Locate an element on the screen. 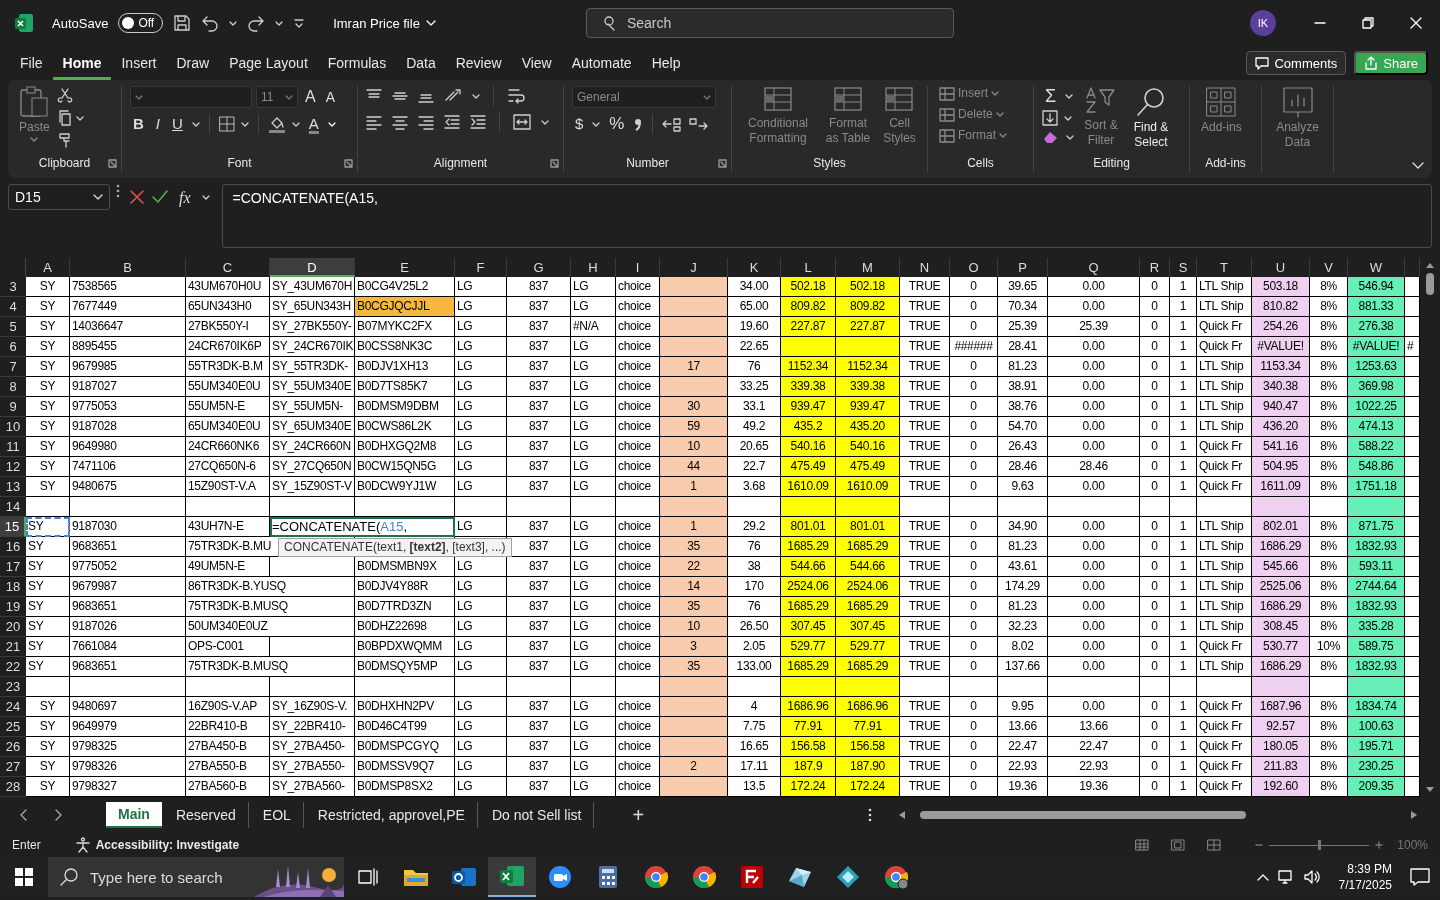 Image resolution: width=1440 pixels, height=900 pixels. row-header: 16 is located at coordinates (13, 547).